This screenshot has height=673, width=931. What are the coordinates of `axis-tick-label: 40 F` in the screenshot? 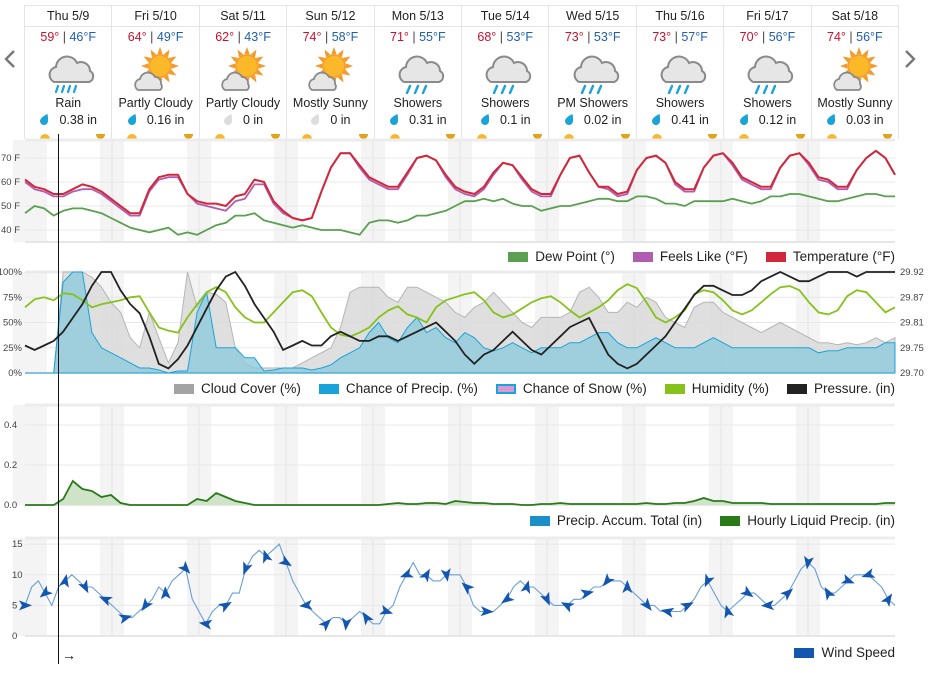 It's located at (10, 230).